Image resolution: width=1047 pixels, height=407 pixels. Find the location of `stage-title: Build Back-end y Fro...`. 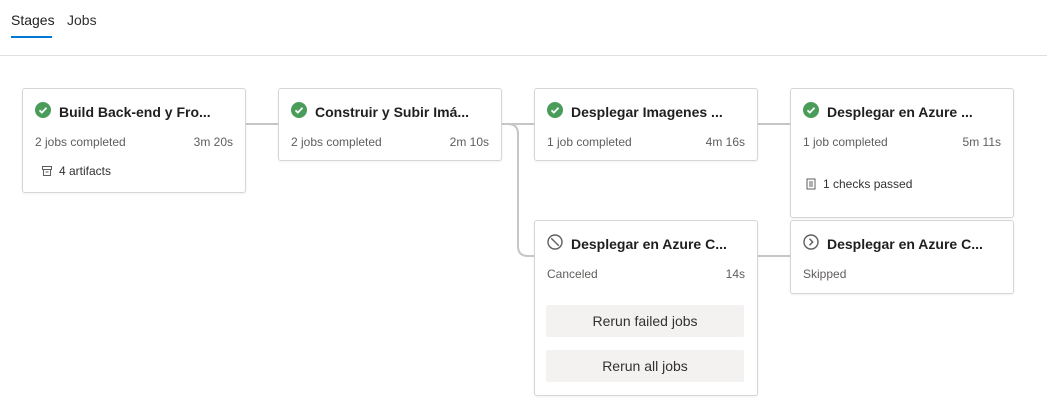

stage-title: Build Back-end y Fro... is located at coordinates (135, 112).